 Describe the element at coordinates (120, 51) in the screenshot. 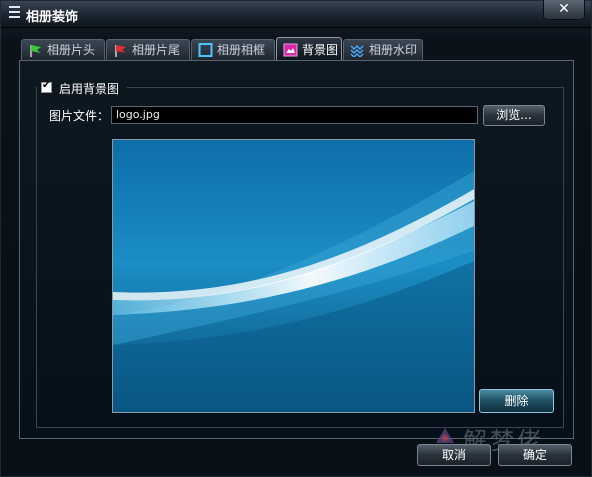

I see `red-flag-icon` at that location.